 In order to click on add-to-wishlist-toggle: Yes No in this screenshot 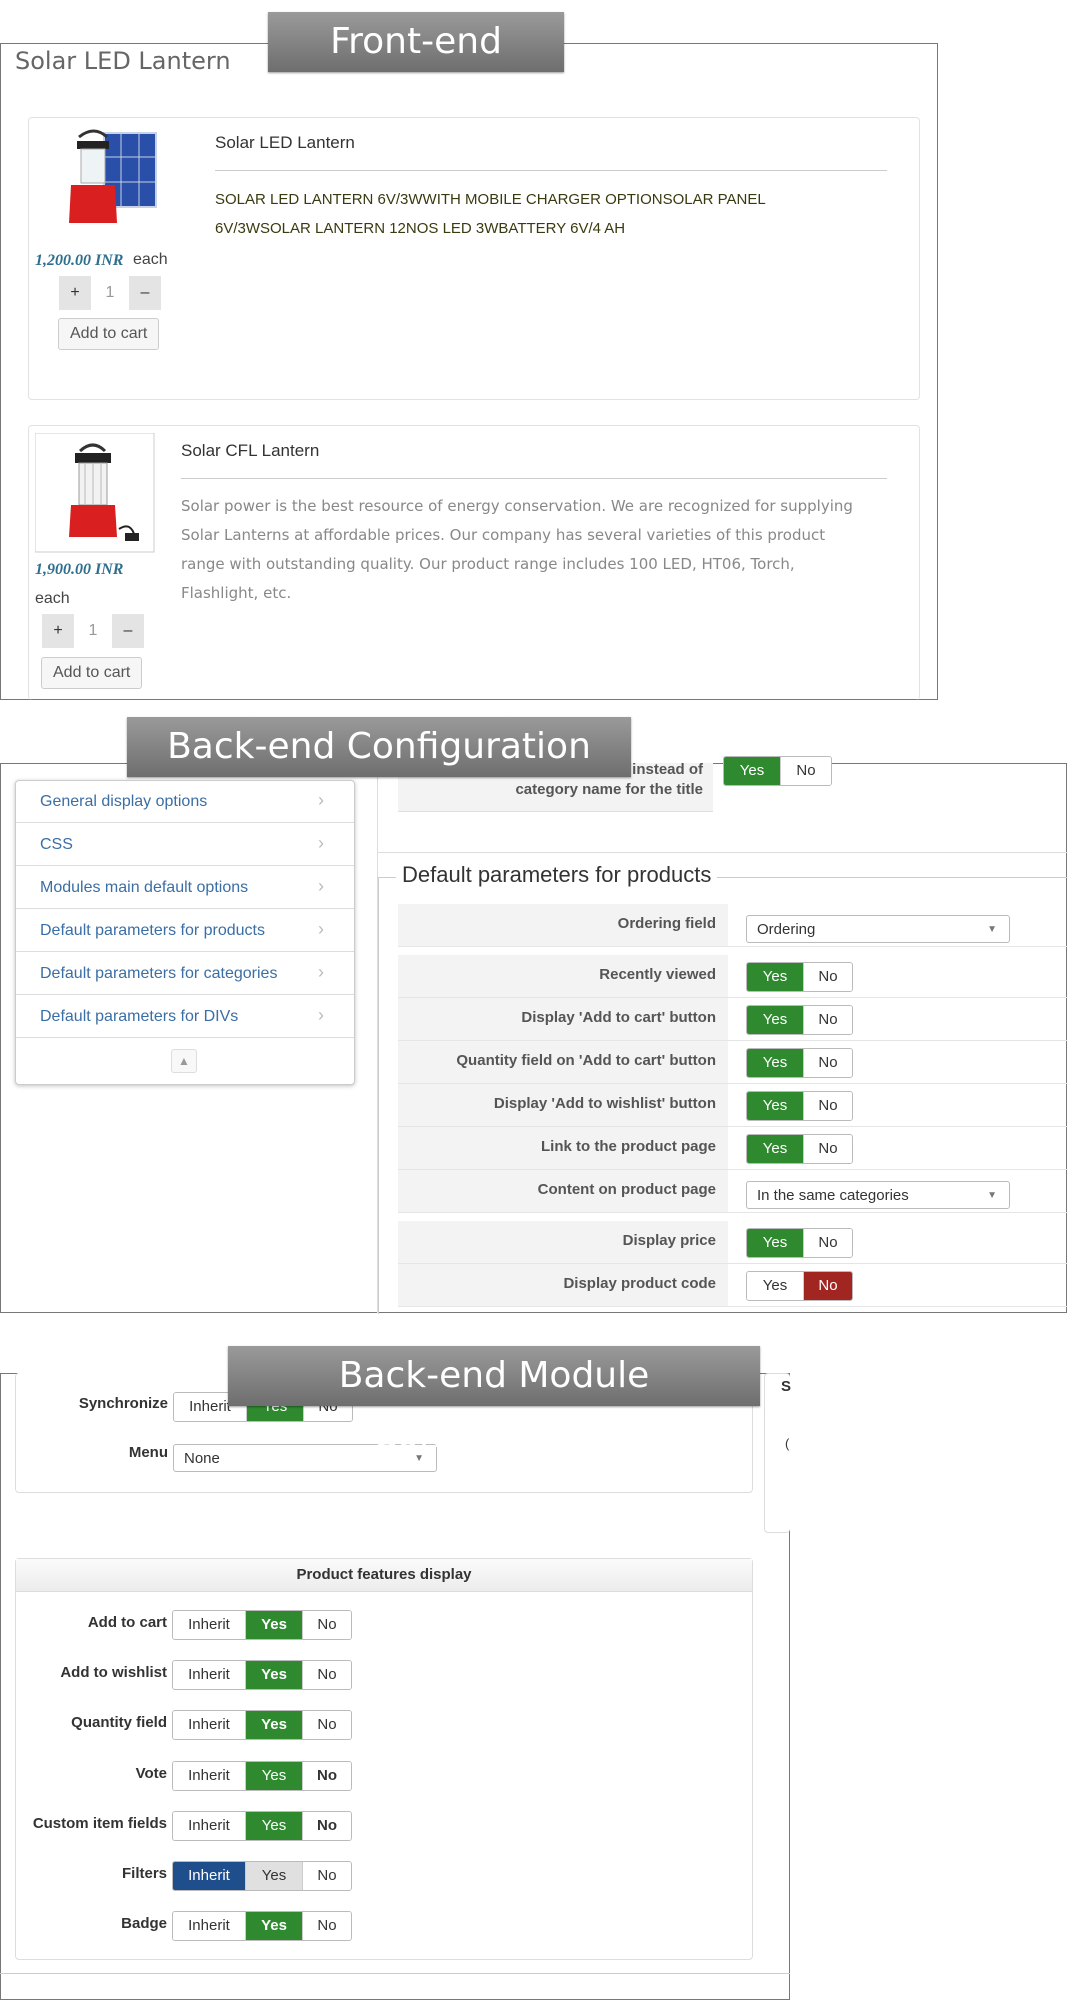, I will do `click(799, 1106)`.